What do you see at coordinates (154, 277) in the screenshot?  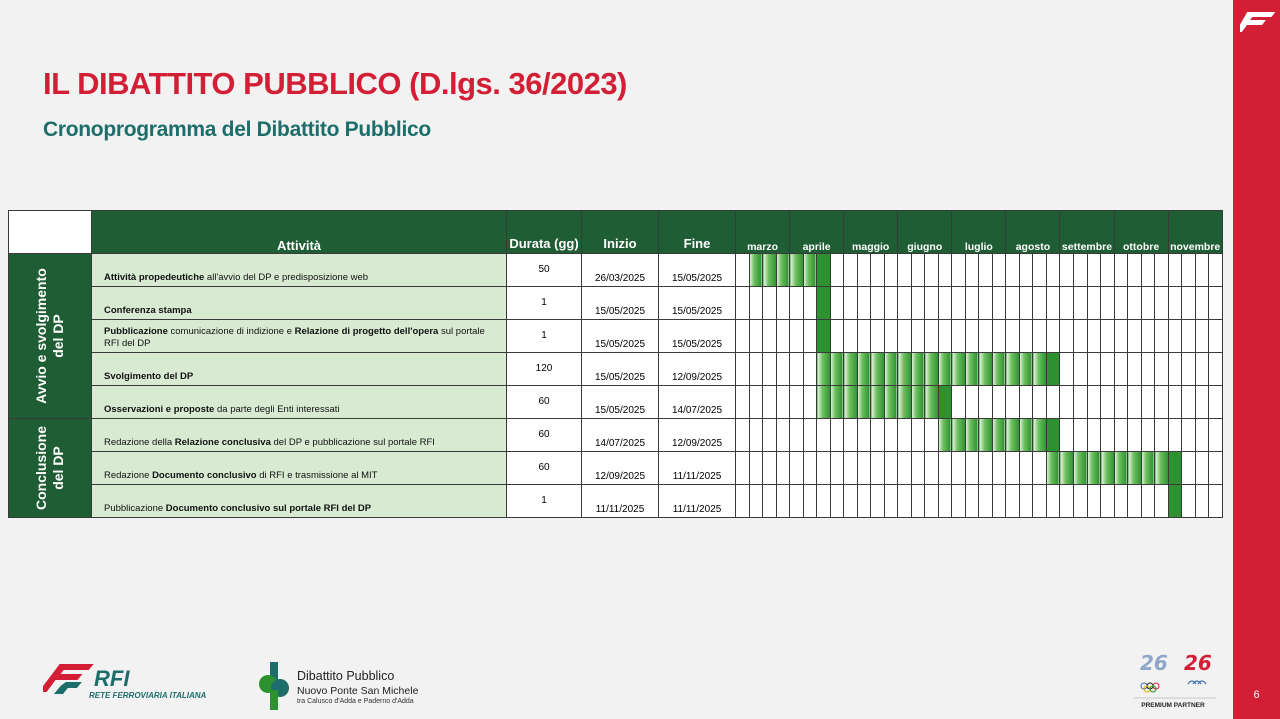 I see `activity-text: Attività propedeutiche` at bounding box center [154, 277].